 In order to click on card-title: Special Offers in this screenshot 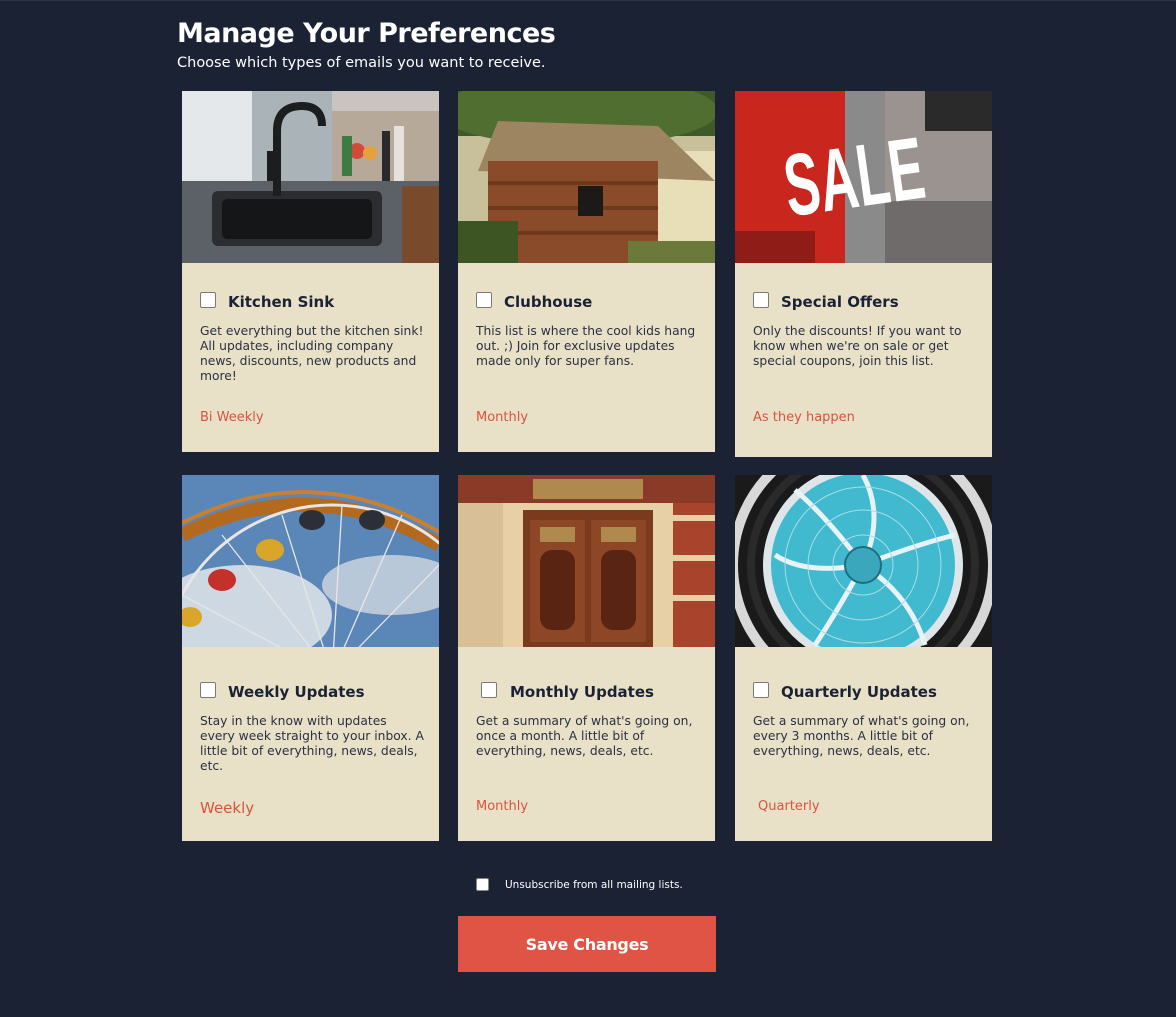, I will do `click(840, 302)`.